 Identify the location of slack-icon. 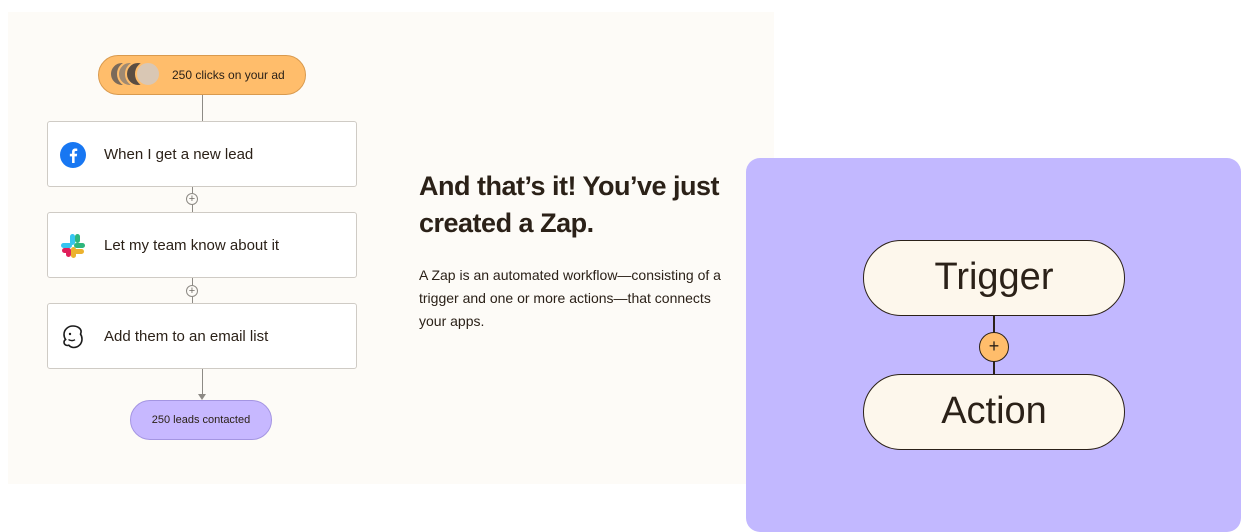
(73, 246).